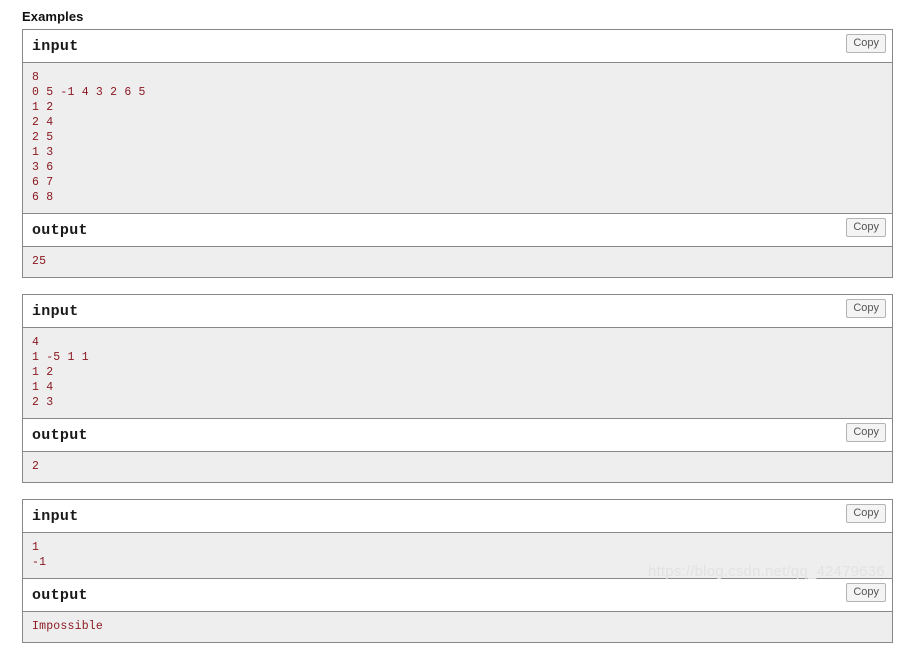 This screenshot has height=659, width=902. What do you see at coordinates (457, 595) in the screenshot?
I see `output-header-3: output Copy` at bounding box center [457, 595].